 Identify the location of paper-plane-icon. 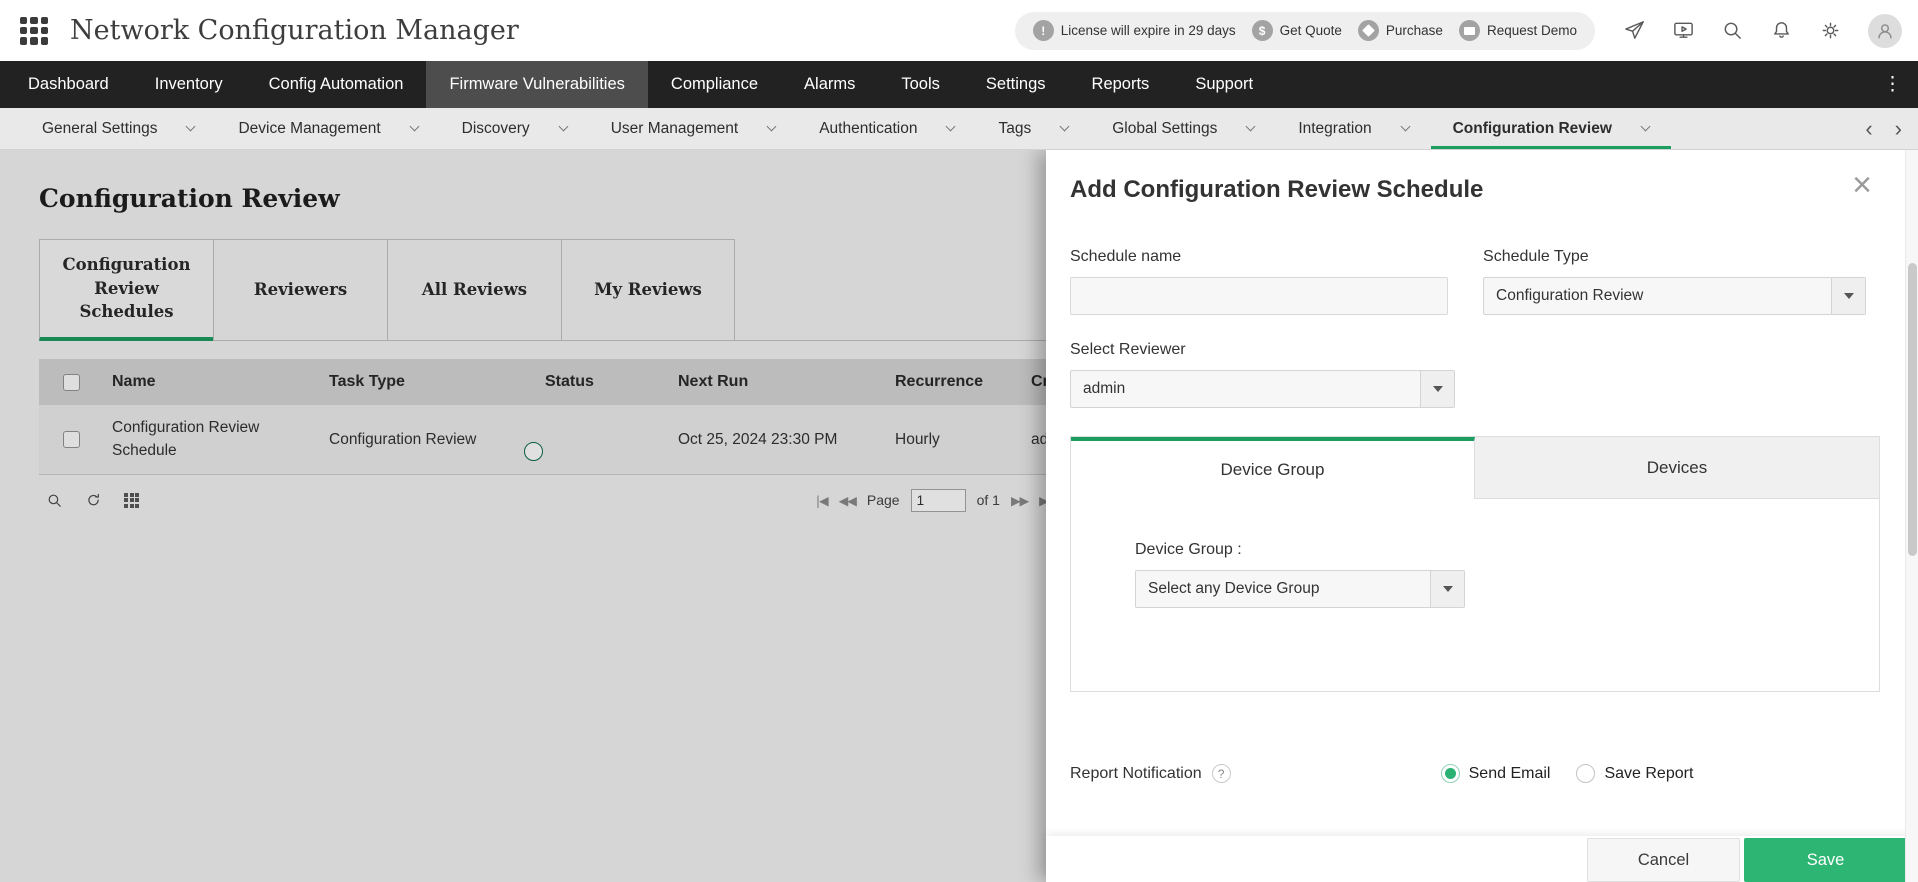
(1634, 30).